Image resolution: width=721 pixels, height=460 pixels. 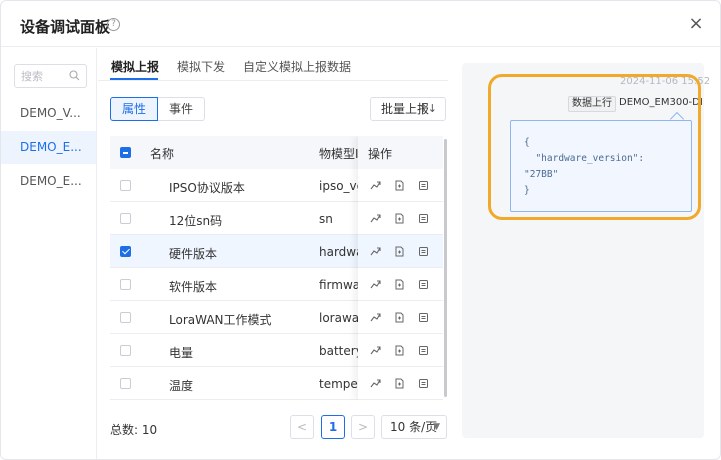 I want to click on close-icon: ×, so click(x=696, y=24).